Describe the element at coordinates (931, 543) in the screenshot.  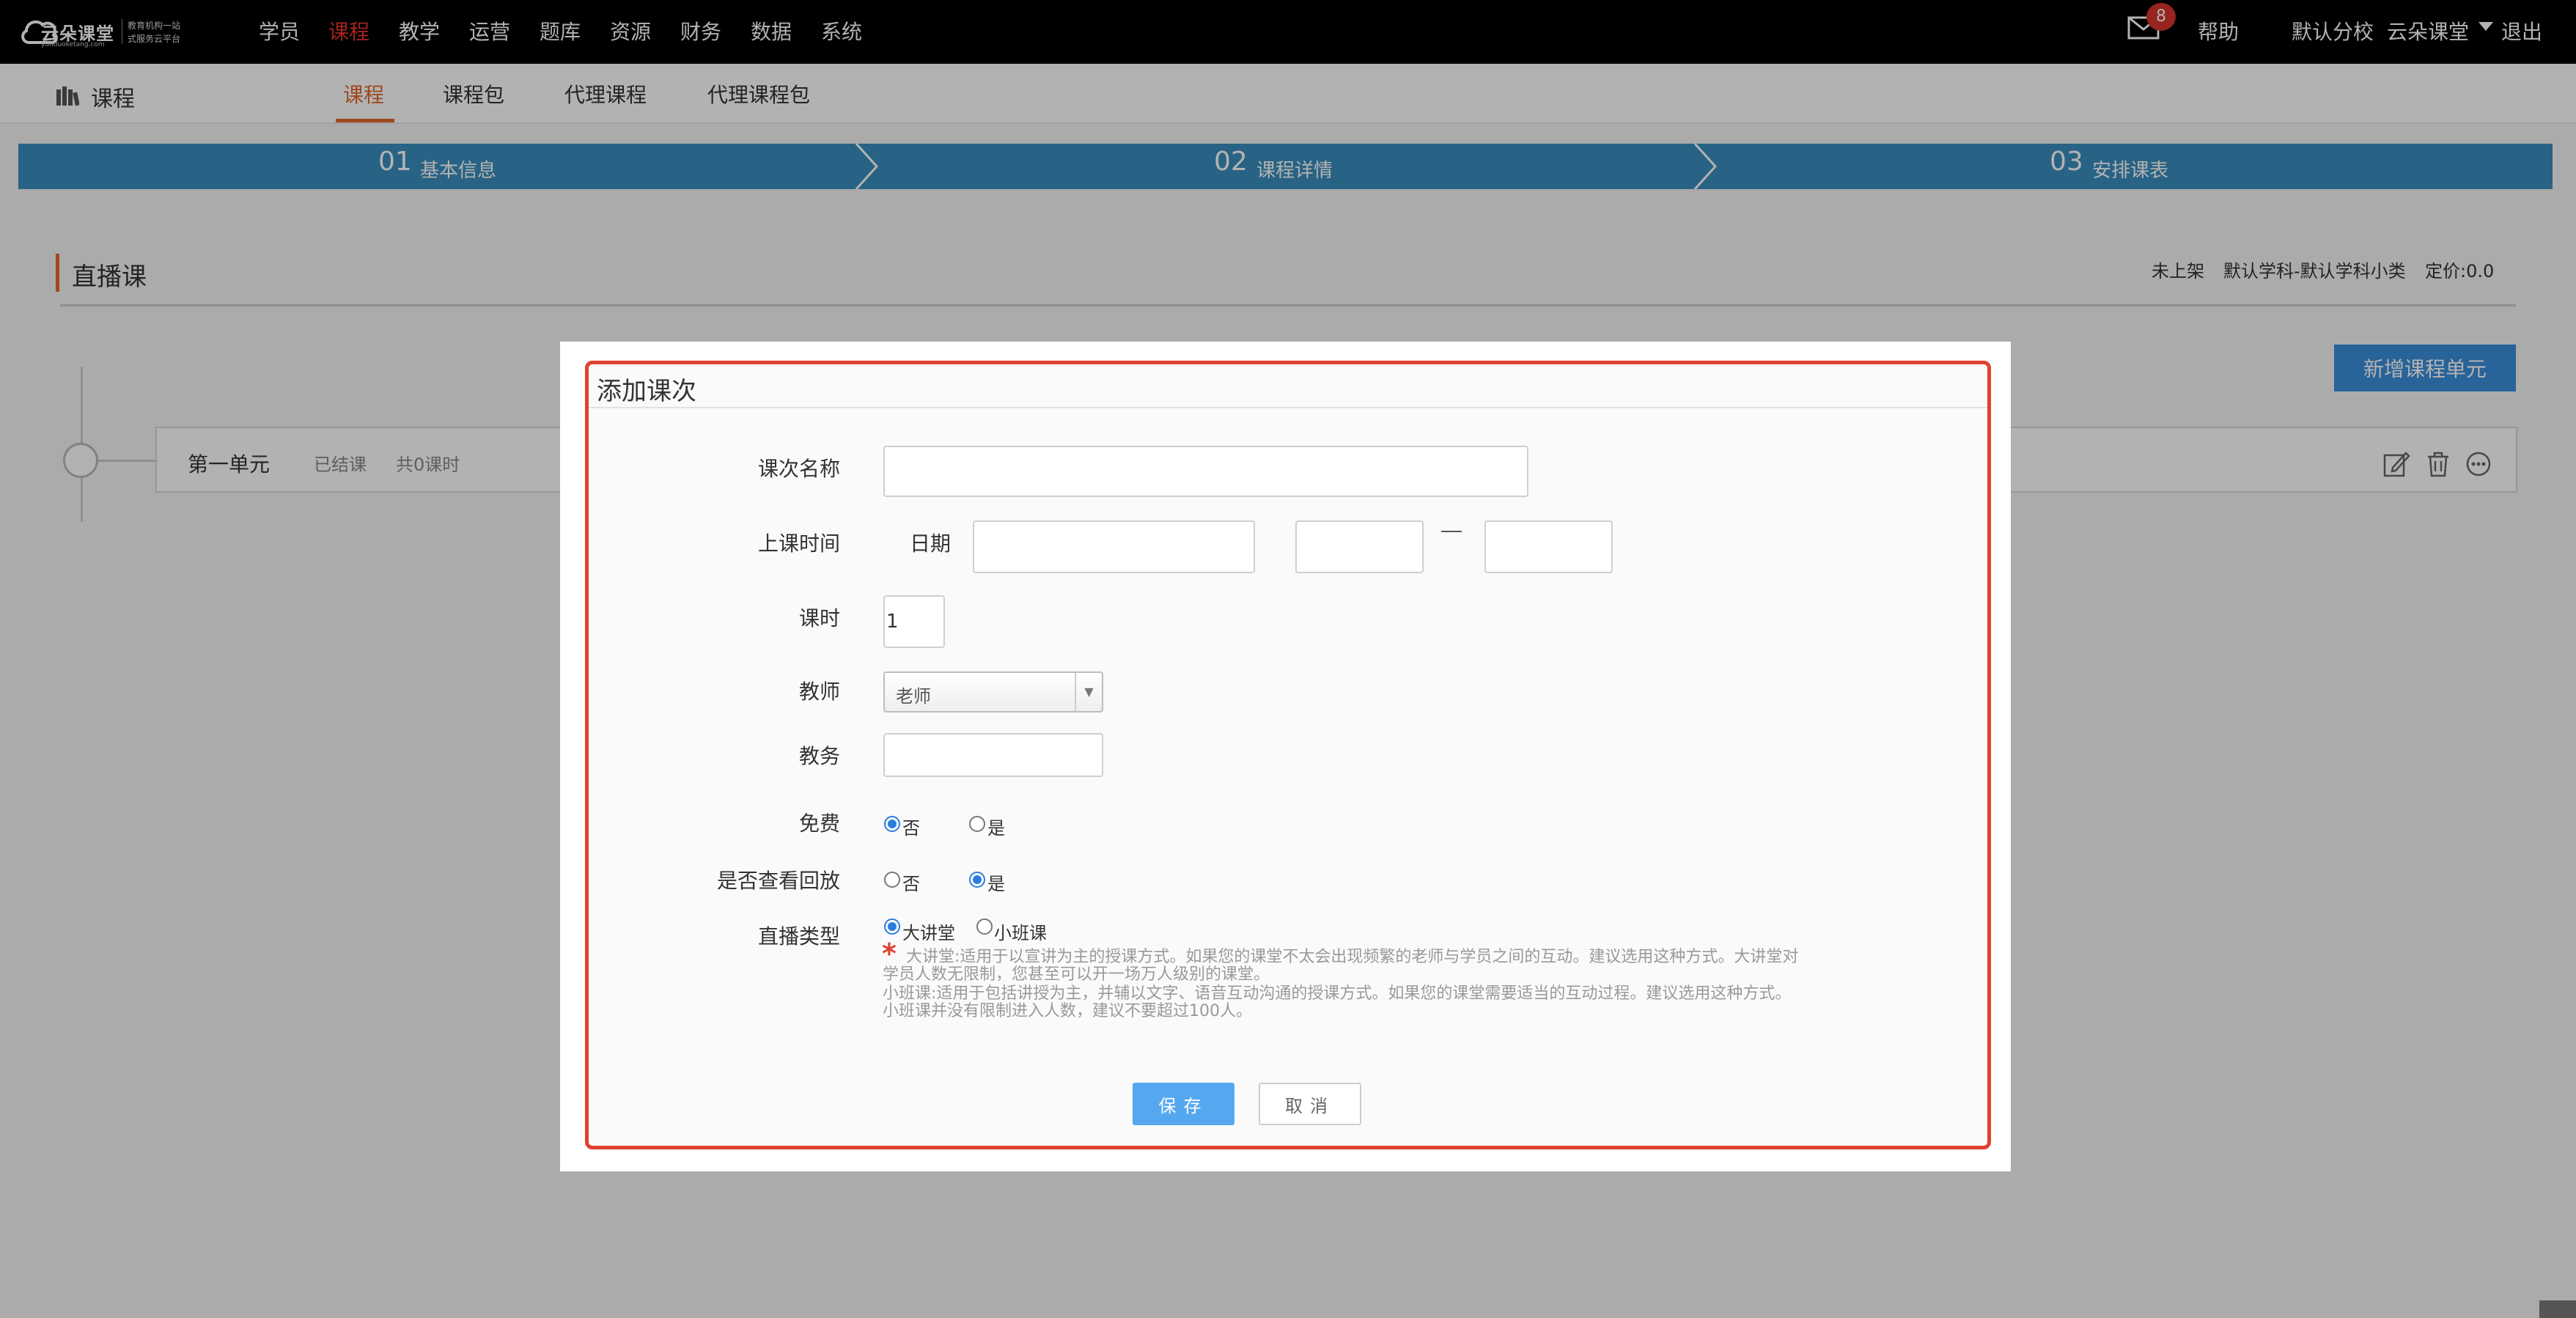
I see `date-label: 日期` at that location.